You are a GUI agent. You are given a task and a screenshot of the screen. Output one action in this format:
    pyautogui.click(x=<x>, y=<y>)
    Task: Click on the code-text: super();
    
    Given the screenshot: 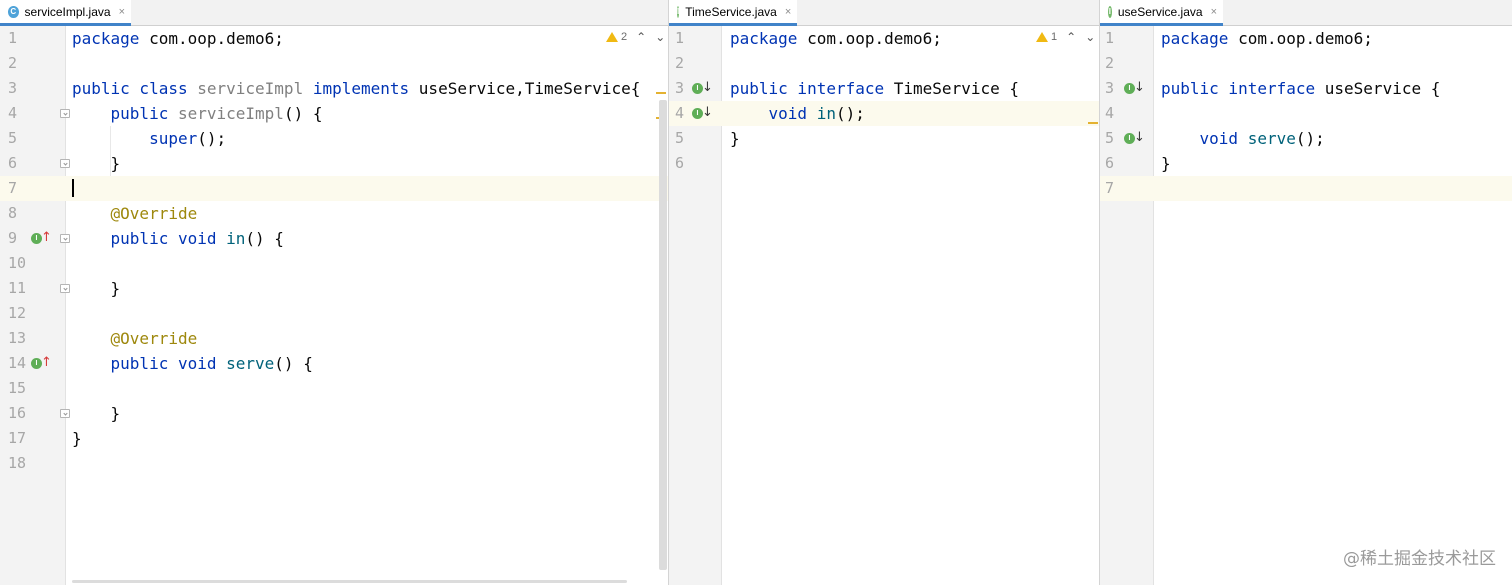 What is the action you would take?
    pyautogui.click(x=149, y=138)
    